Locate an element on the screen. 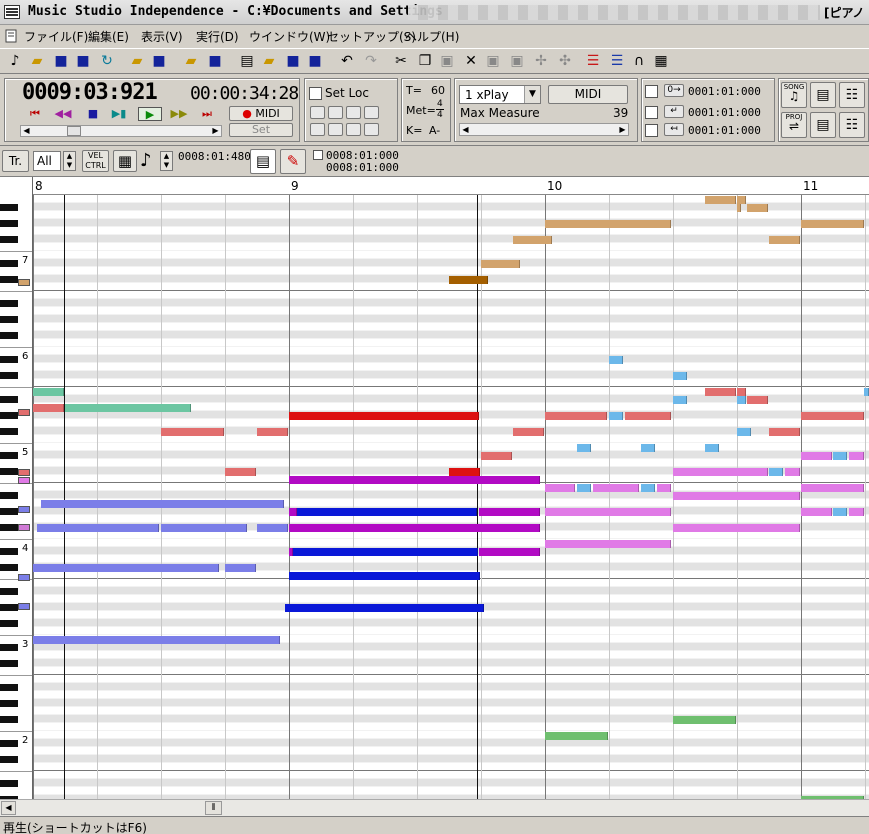 This screenshot has width=869, height=834. filter-spin-icon: ▲ ▼ is located at coordinates (69, 161).